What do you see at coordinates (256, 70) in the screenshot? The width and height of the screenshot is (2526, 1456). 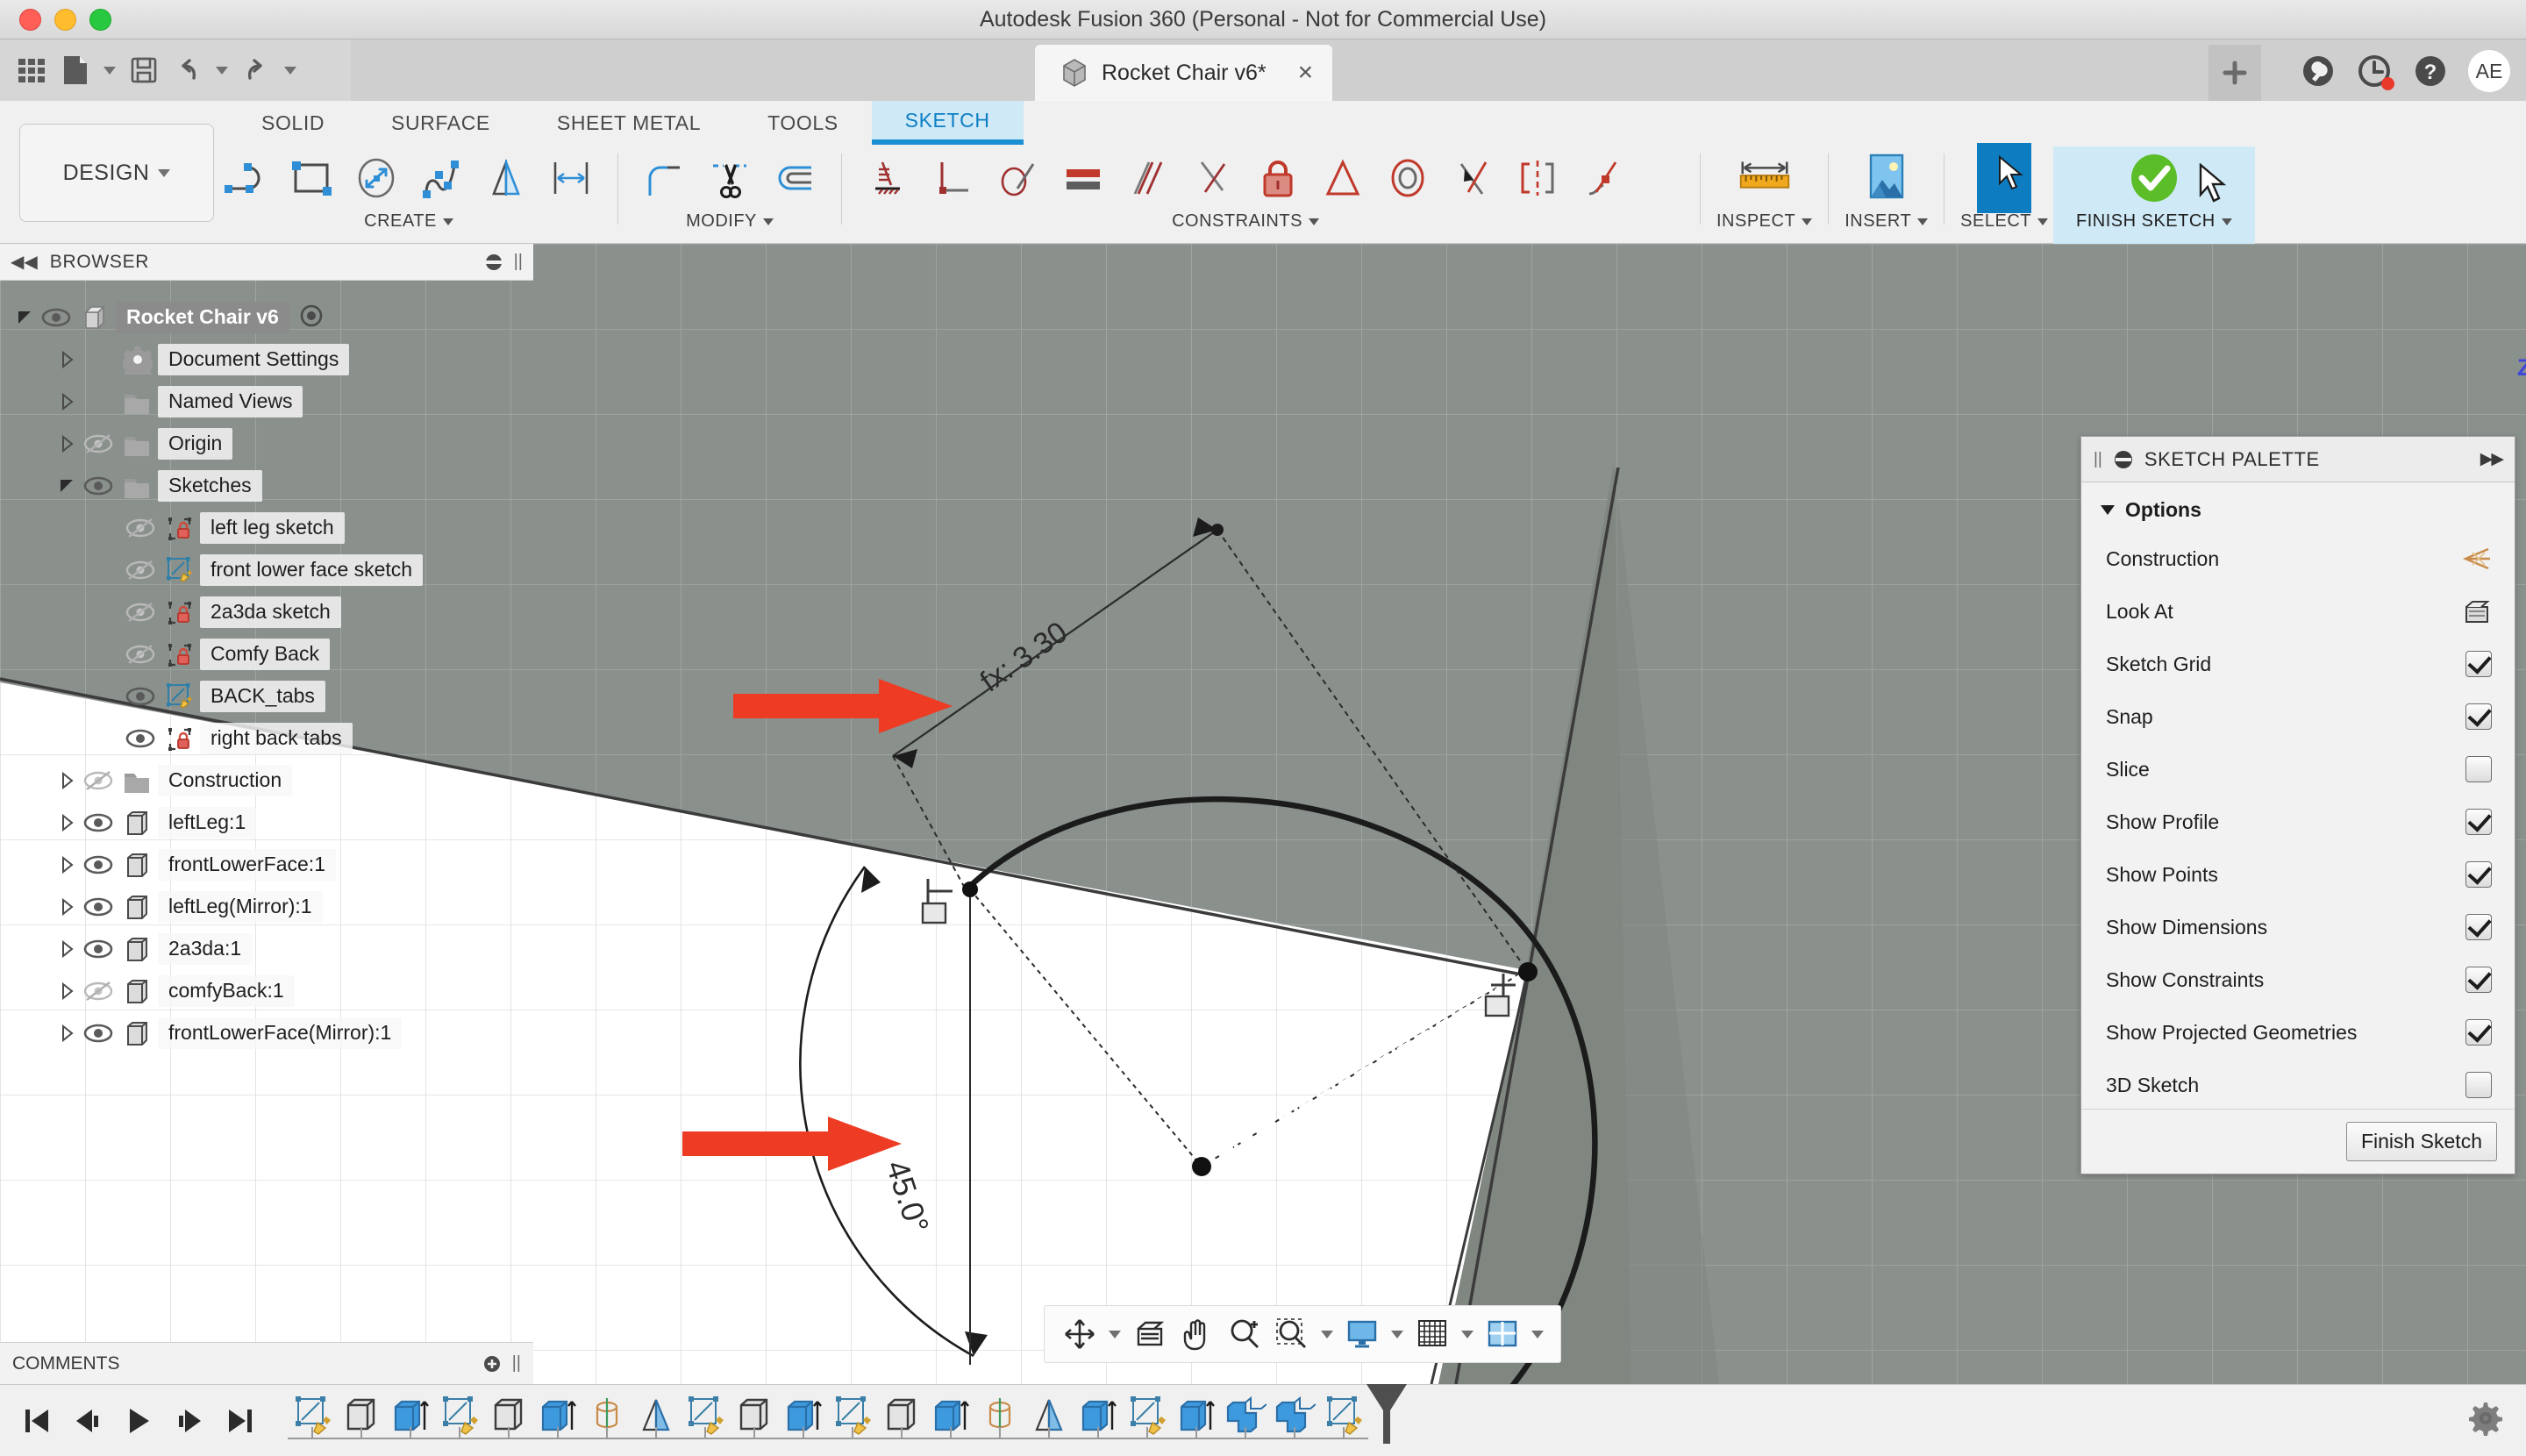 I see `redo-icon` at bounding box center [256, 70].